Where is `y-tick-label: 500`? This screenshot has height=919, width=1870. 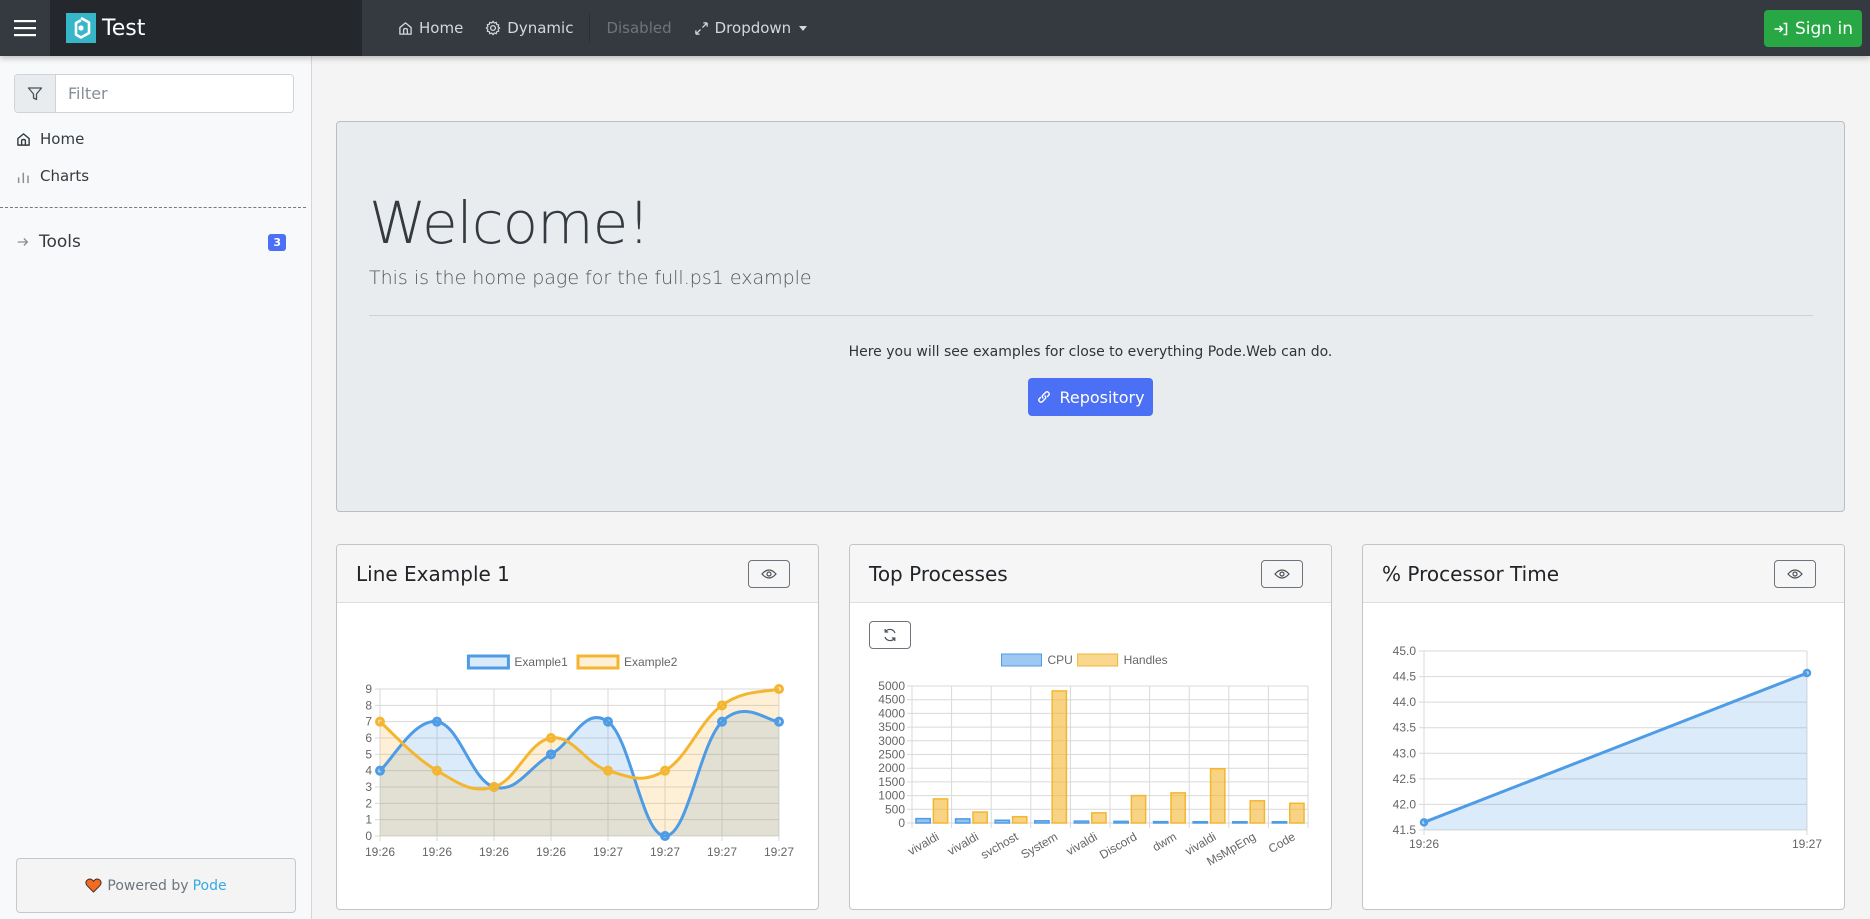
y-tick-label: 500 is located at coordinates (895, 809).